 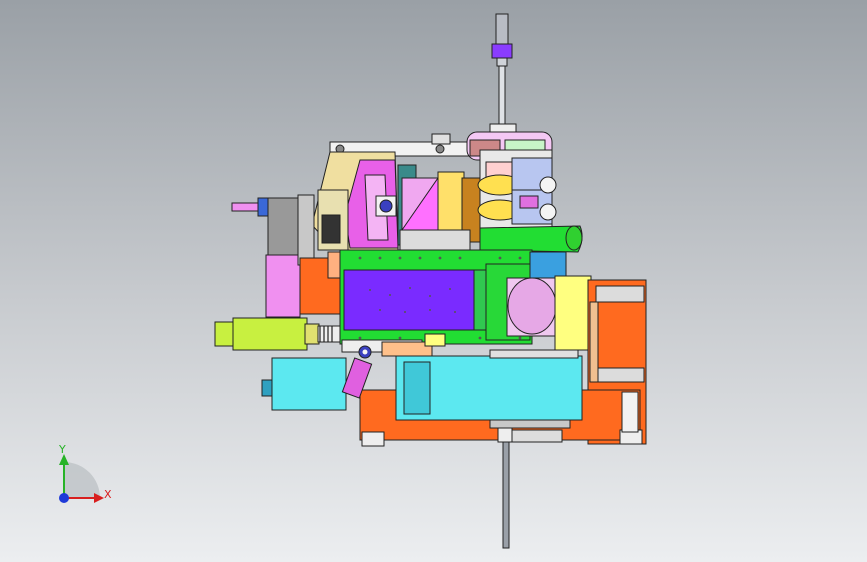 What do you see at coordinates (62, 449) in the screenshot?
I see `y-axis-label: Y` at bounding box center [62, 449].